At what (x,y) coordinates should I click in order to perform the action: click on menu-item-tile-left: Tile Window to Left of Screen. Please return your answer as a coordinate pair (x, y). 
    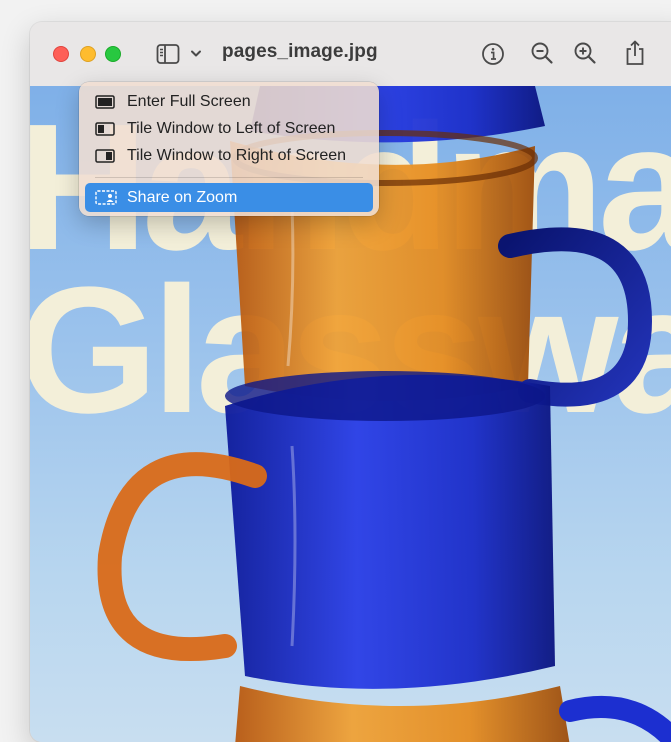
    Looking at the image, I should click on (229, 129).